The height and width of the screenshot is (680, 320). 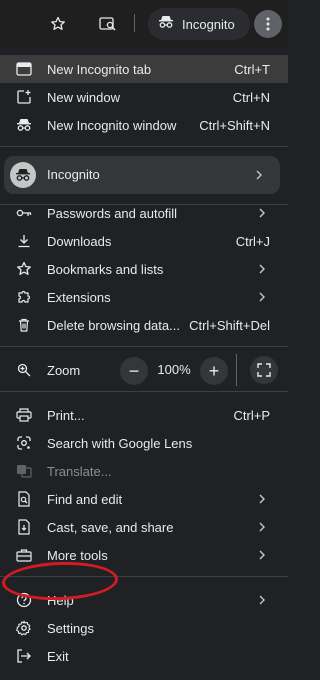 What do you see at coordinates (24, 325) in the screenshot?
I see `trash-icon` at bounding box center [24, 325].